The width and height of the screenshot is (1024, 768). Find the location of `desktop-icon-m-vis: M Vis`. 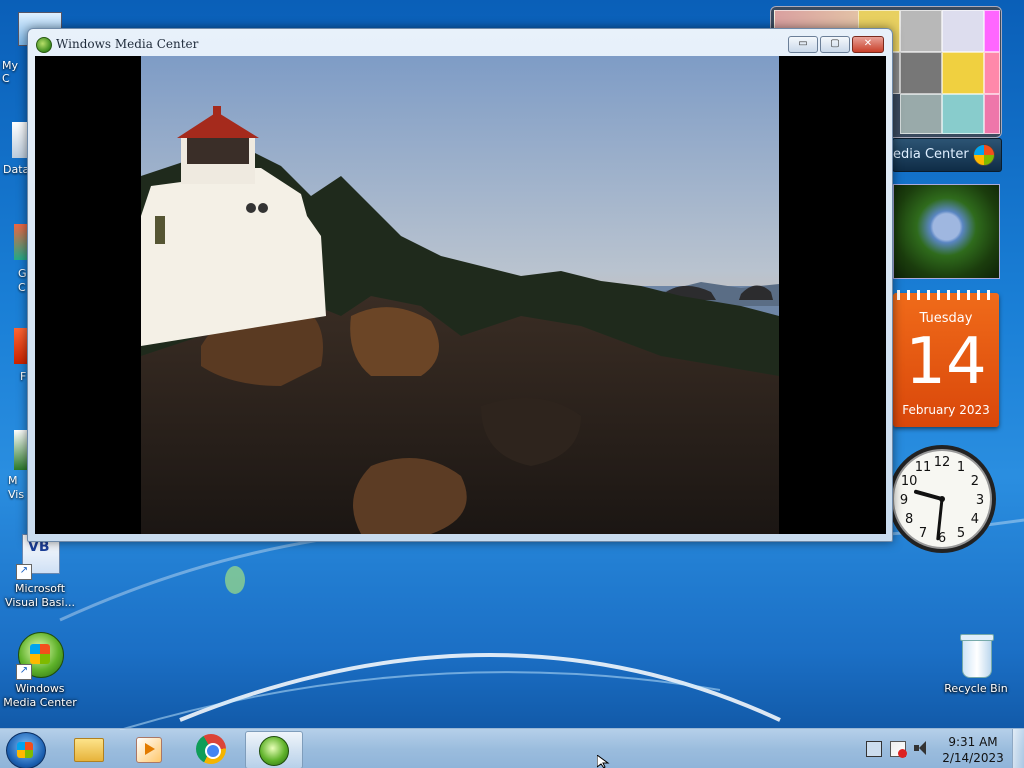

desktop-icon-m-vis: M Vis is located at coordinates (14, 466).